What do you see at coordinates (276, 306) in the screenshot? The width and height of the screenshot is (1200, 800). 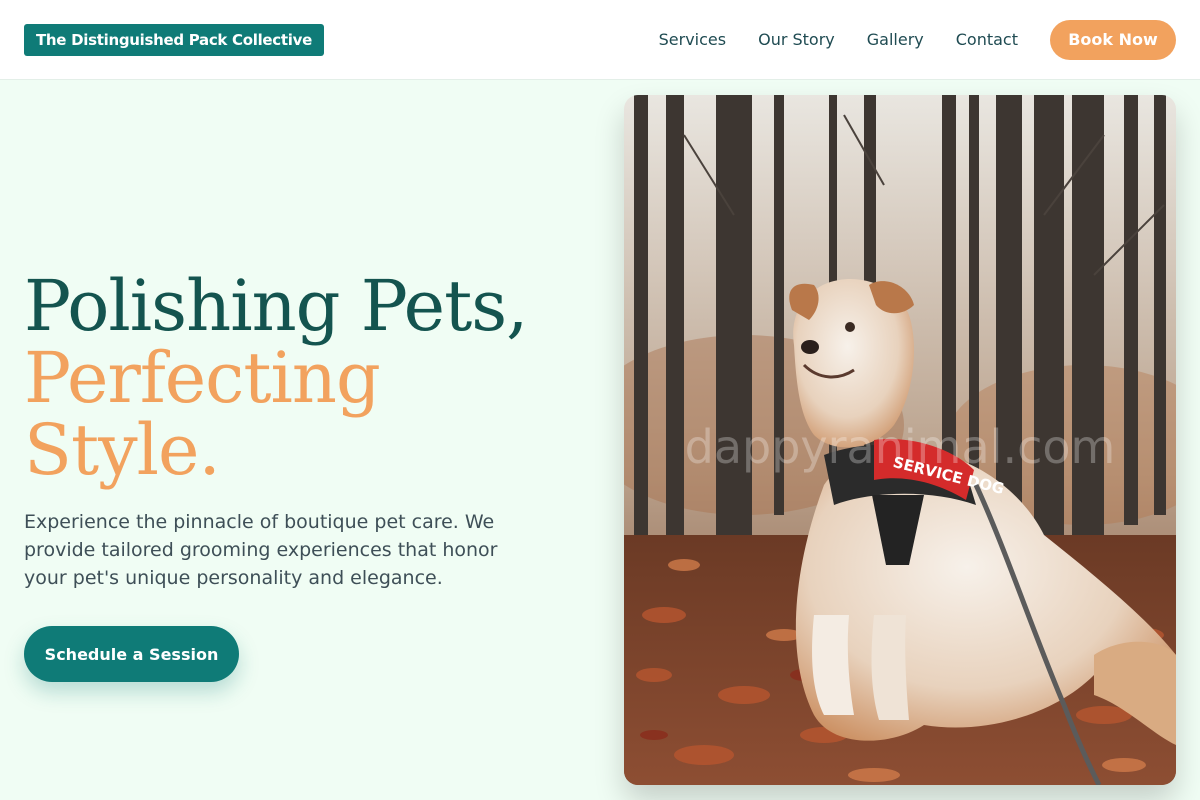 I see `headline-line-1: Polishing Pets,` at bounding box center [276, 306].